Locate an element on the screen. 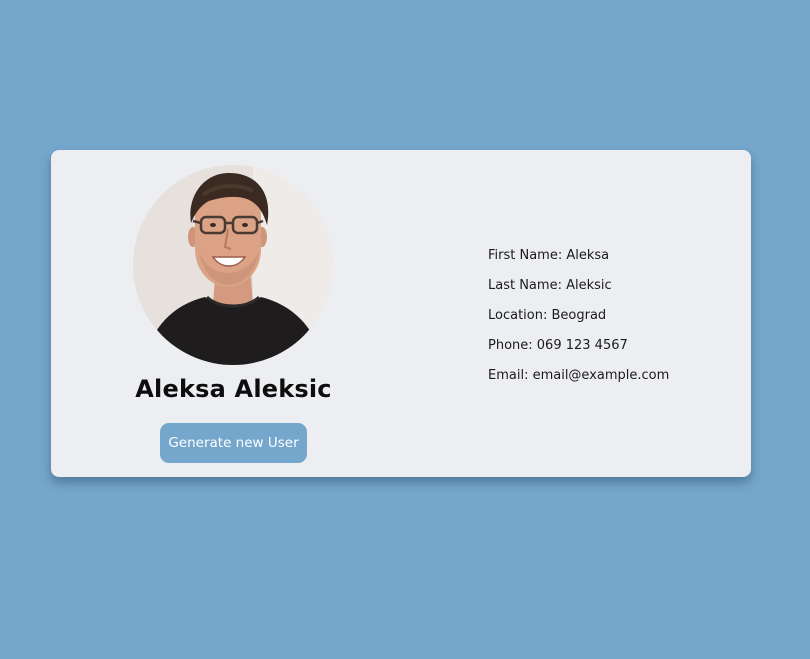  phone-detail: Phone: 069 123 4567 is located at coordinates (558, 345).